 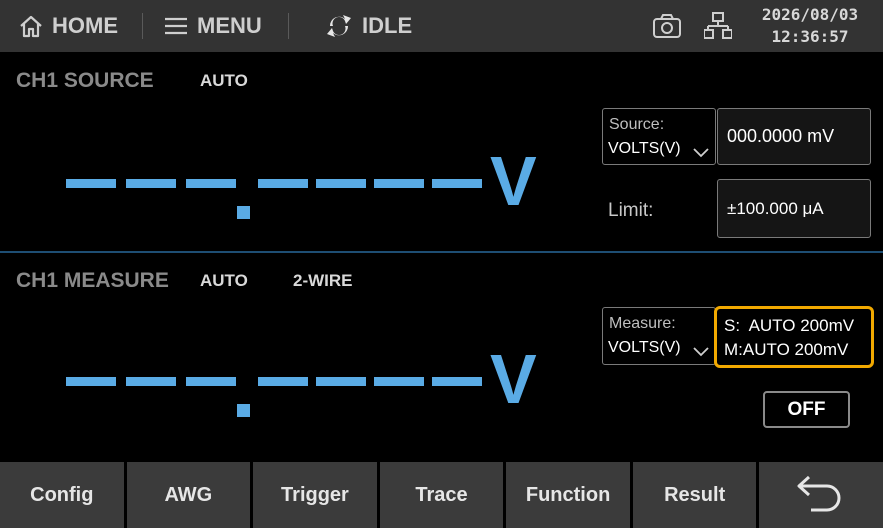 What do you see at coordinates (810, 26) in the screenshot?
I see `clock: 2026/08/03 12:36:57` at bounding box center [810, 26].